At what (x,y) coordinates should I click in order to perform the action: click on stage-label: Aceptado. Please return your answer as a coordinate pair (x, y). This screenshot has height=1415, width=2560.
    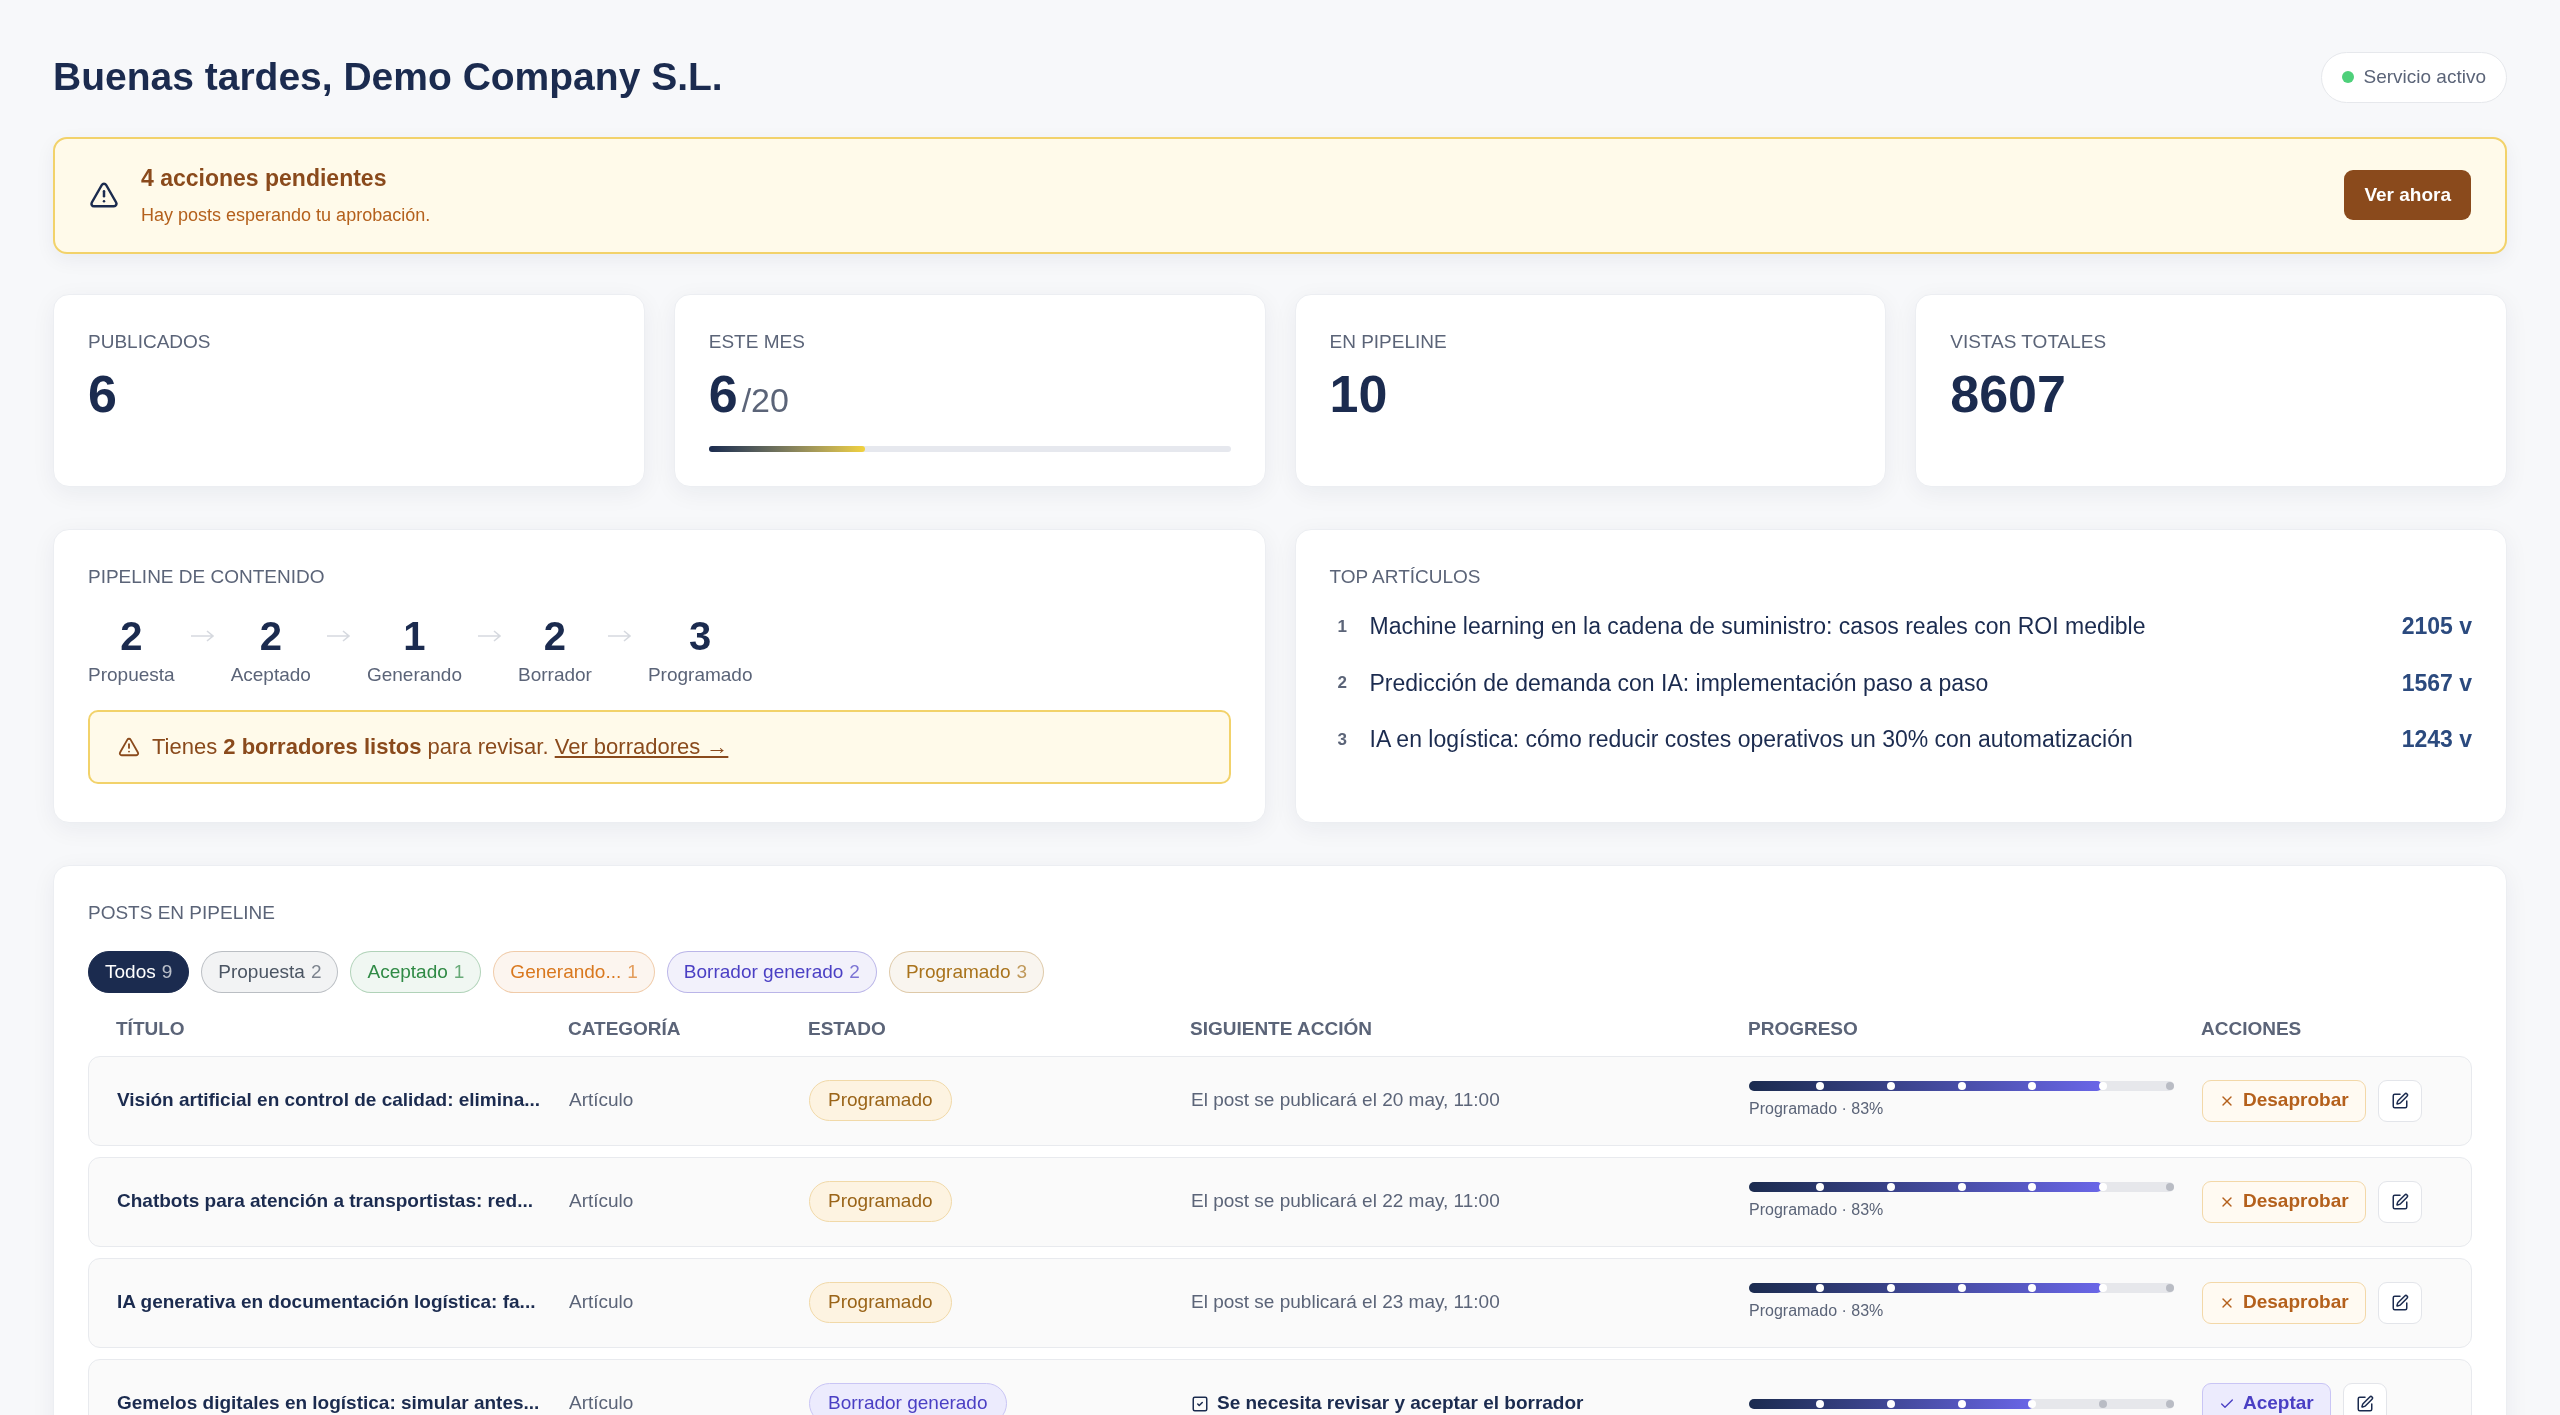
    Looking at the image, I should click on (270, 675).